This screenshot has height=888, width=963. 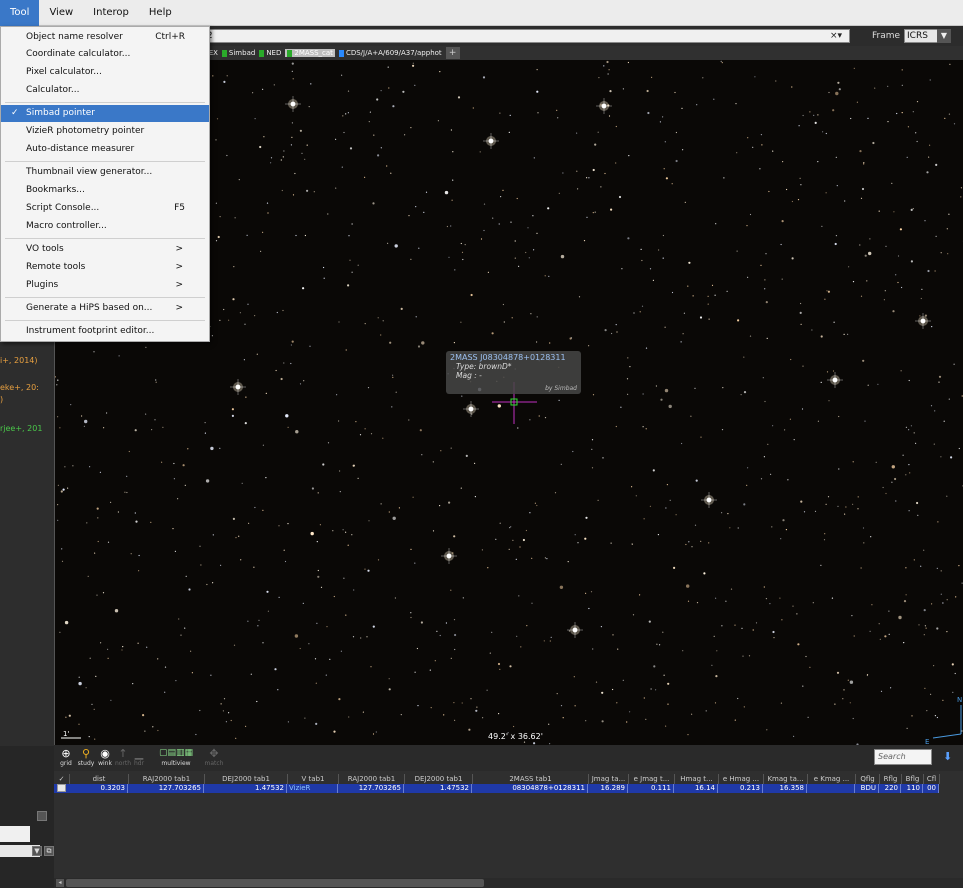 I want to click on menu-view: View, so click(x=61, y=13).